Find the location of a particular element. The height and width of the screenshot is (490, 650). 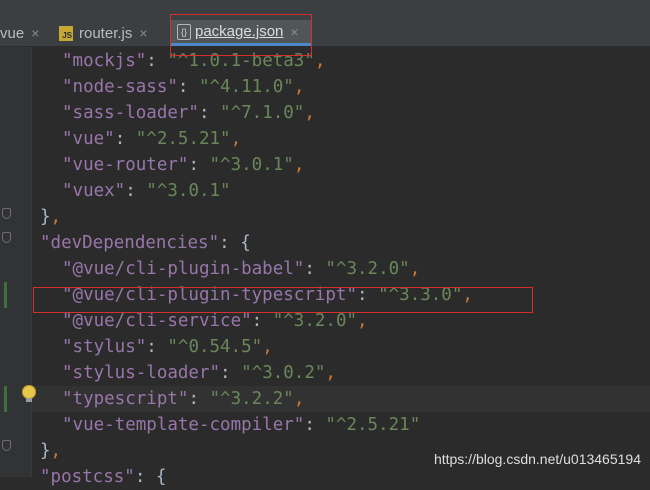

js-file-icon: JS is located at coordinates (66, 33).